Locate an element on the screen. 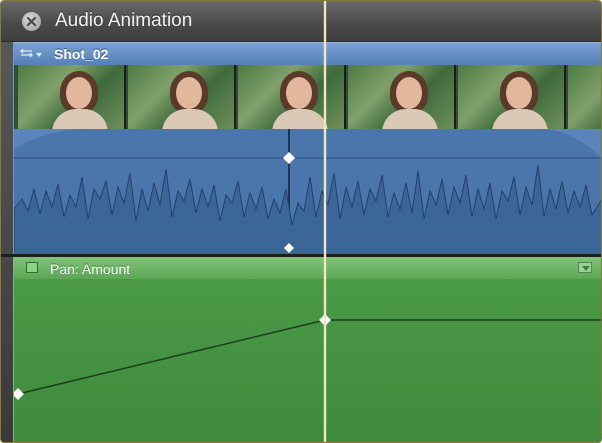 The height and width of the screenshot is (443, 602). clip-name: Shot_02 is located at coordinates (81, 54).